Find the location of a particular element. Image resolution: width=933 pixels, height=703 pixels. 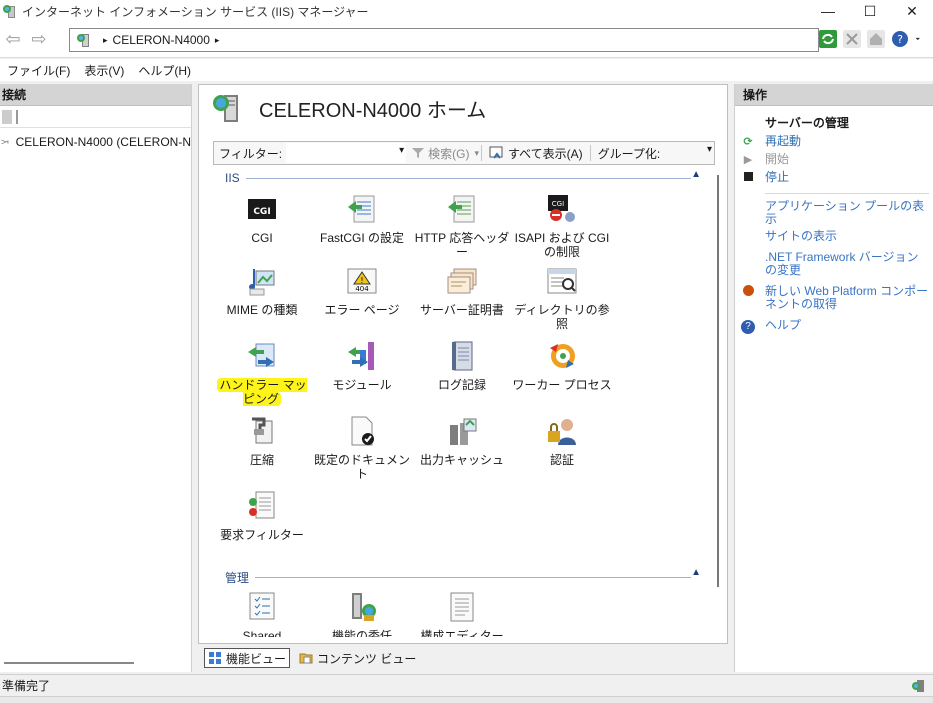

feature-compression: 圧縮 is located at coordinates (262, 441).